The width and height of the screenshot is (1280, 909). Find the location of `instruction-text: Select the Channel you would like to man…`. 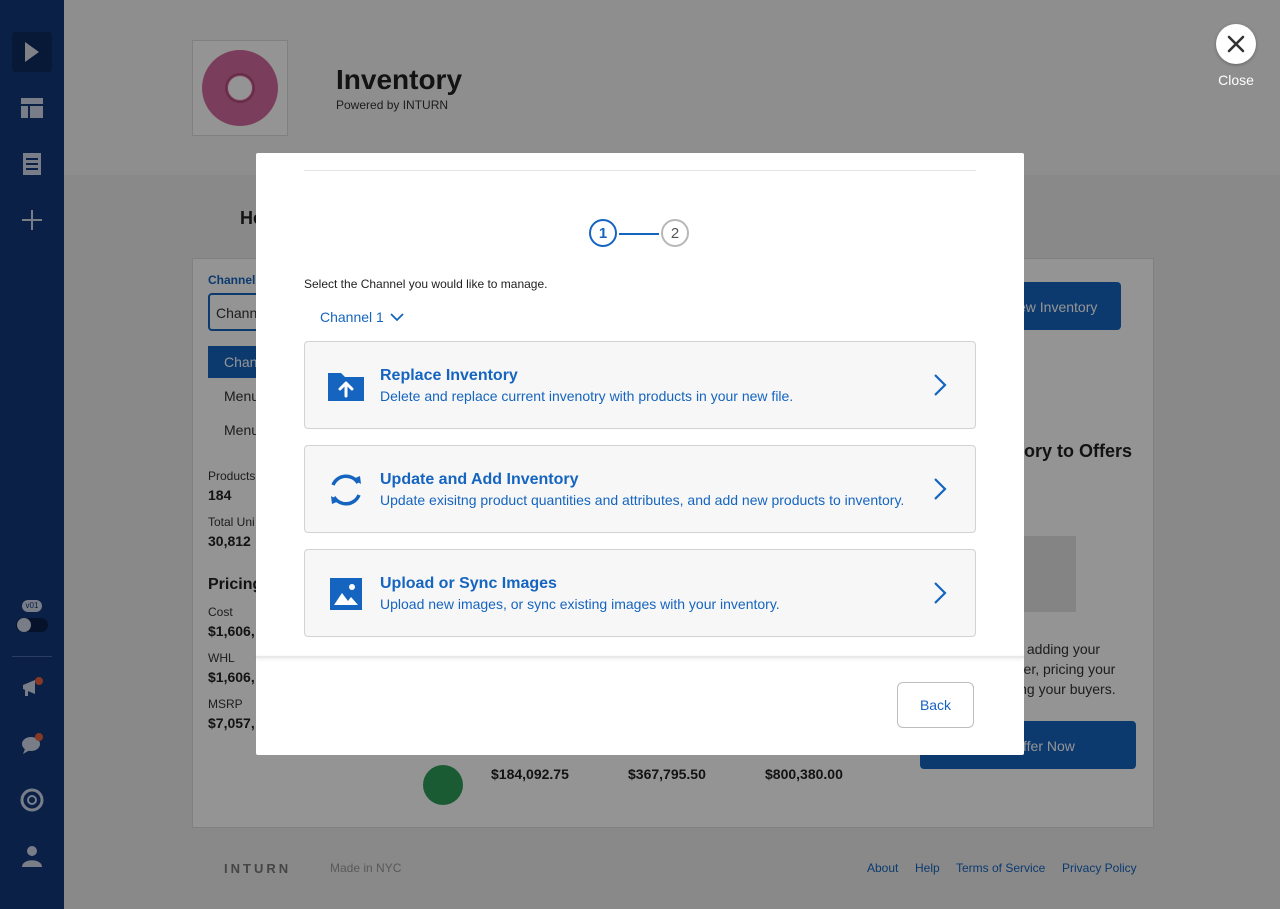

instruction-text: Select the Channel you would like to man… is located at coordinates (426, 284).